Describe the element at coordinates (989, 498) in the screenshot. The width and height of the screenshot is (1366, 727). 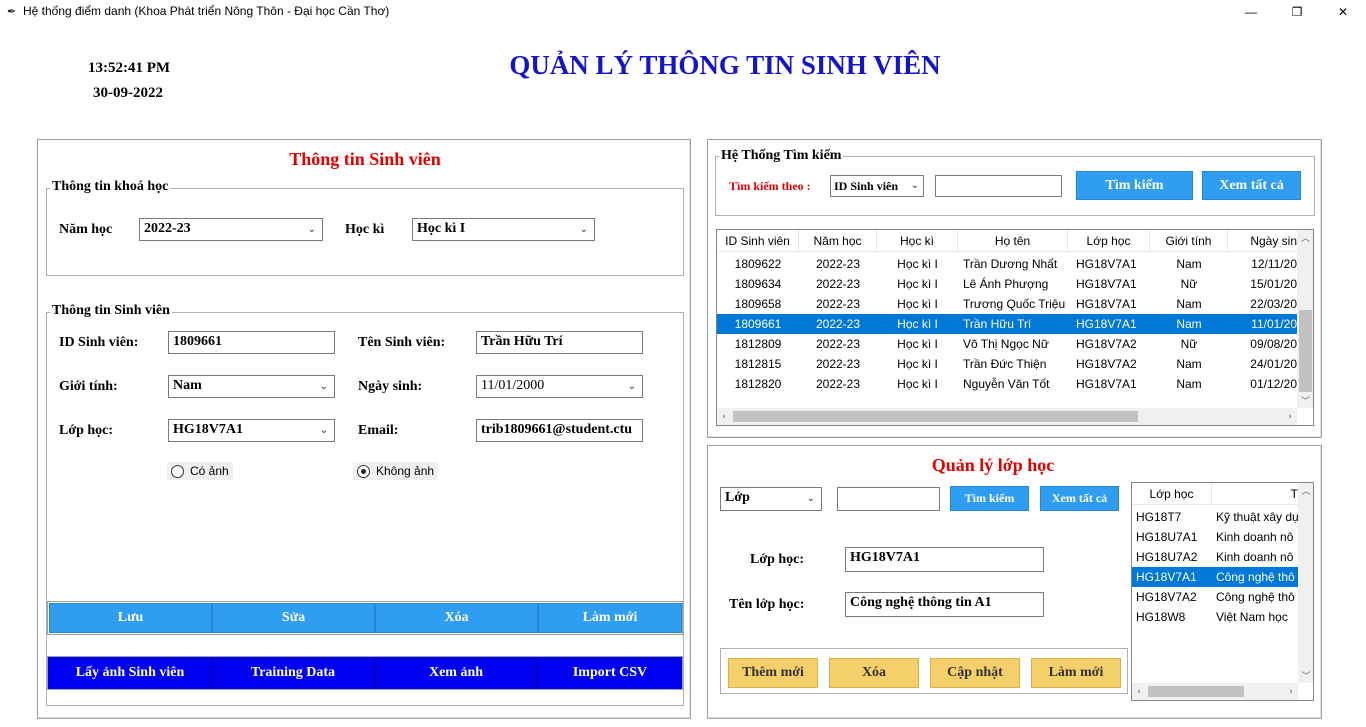
I see `class-search-button: Tìm kiếm` at that location.